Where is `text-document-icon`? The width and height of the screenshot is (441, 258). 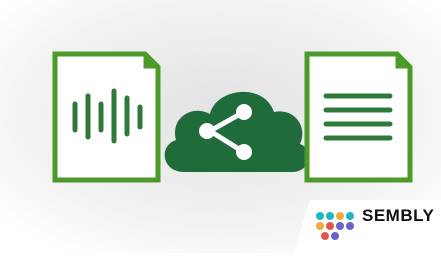 text-document-icon is located at coordinates (358, 117).